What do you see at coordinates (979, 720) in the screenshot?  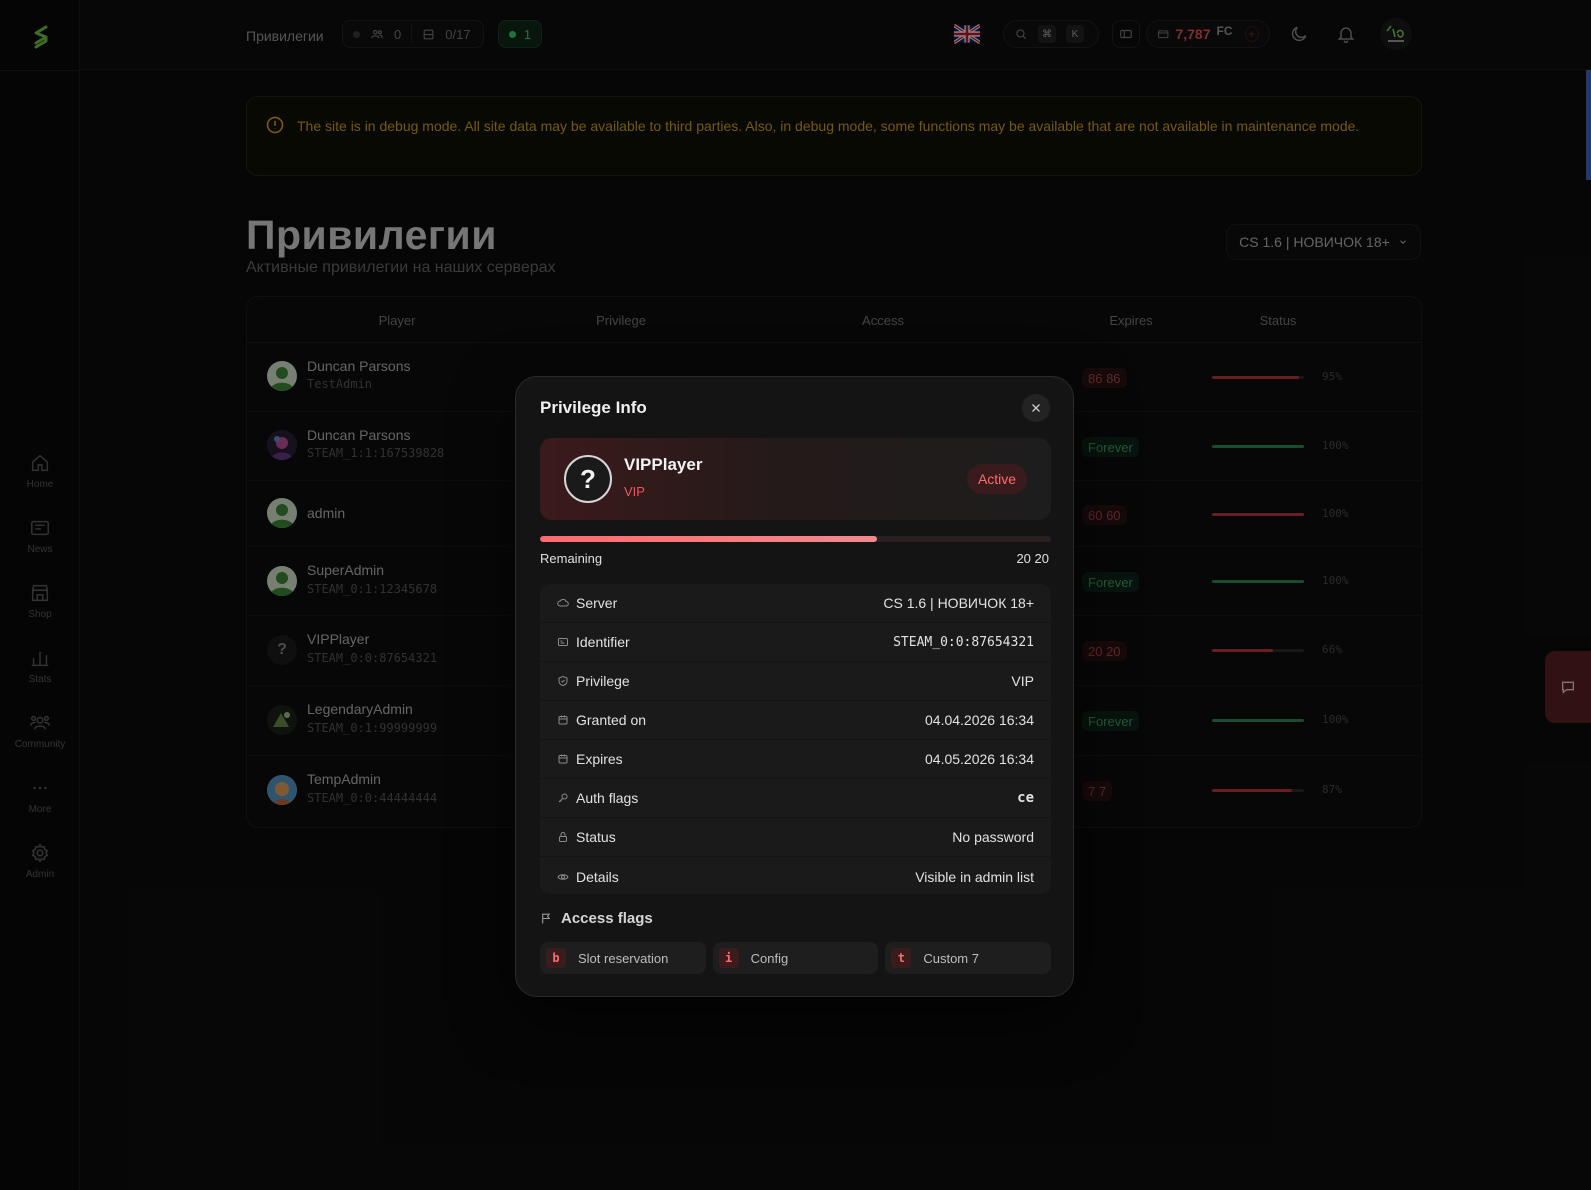 I see `info-value: 04.04.2026 16:34` at bounding box center [979, 720].